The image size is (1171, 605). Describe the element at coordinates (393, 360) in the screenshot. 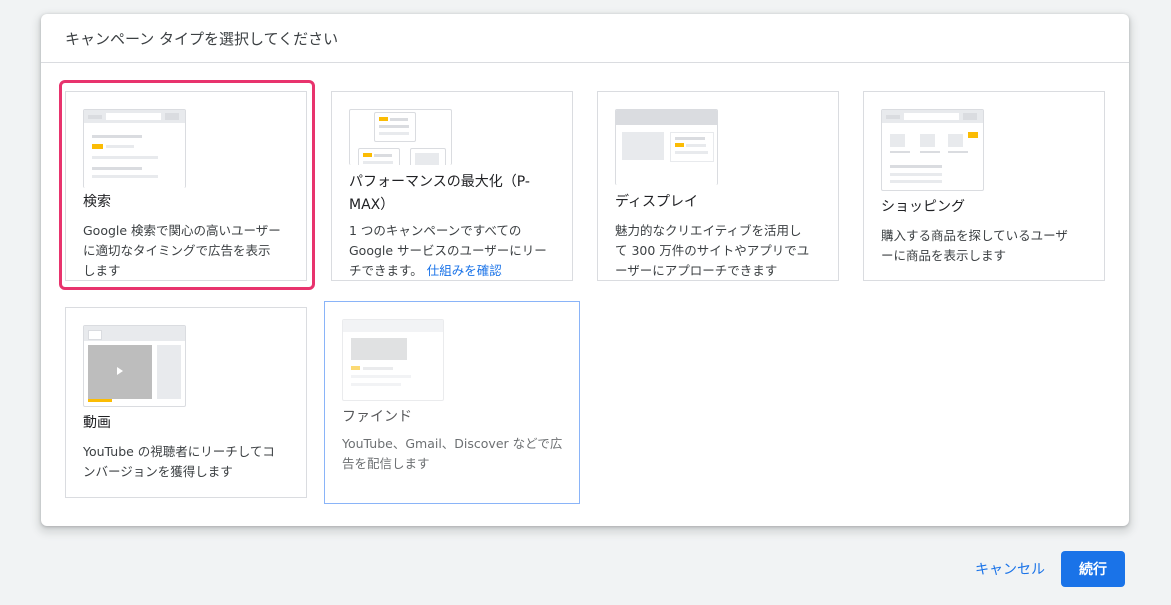

I see `discovery-thumbnail` at that location.